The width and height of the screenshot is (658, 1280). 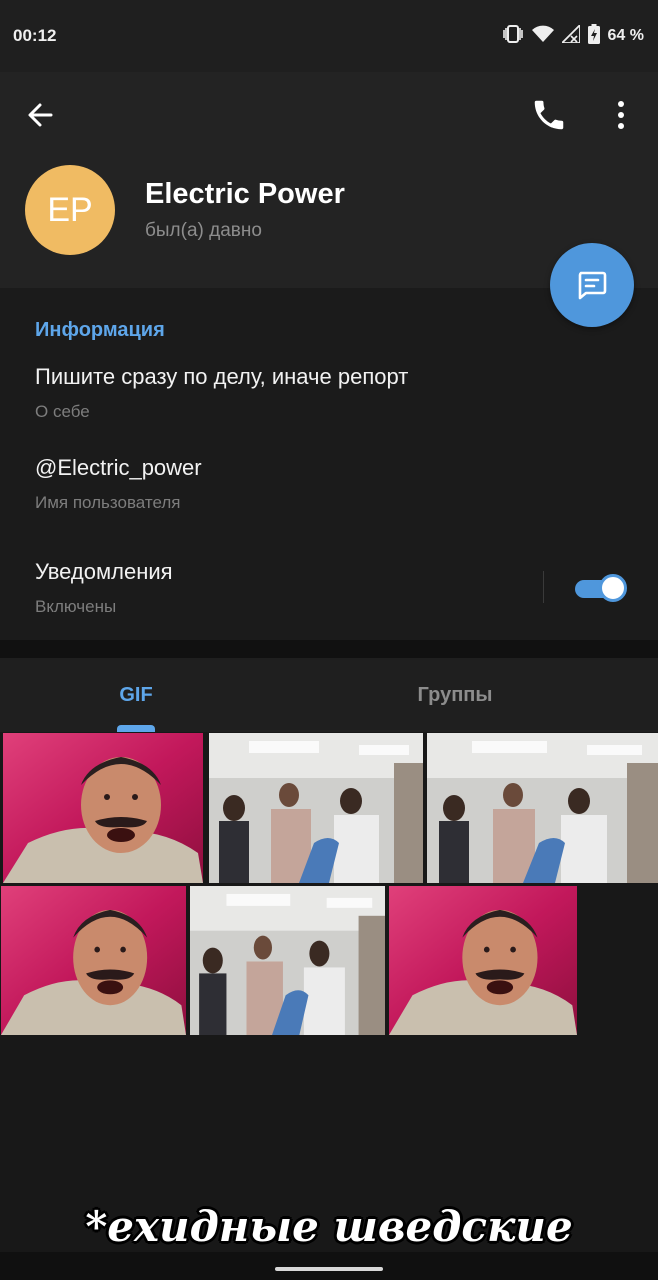 I want to click on call-button, so click(x=549, y=115).